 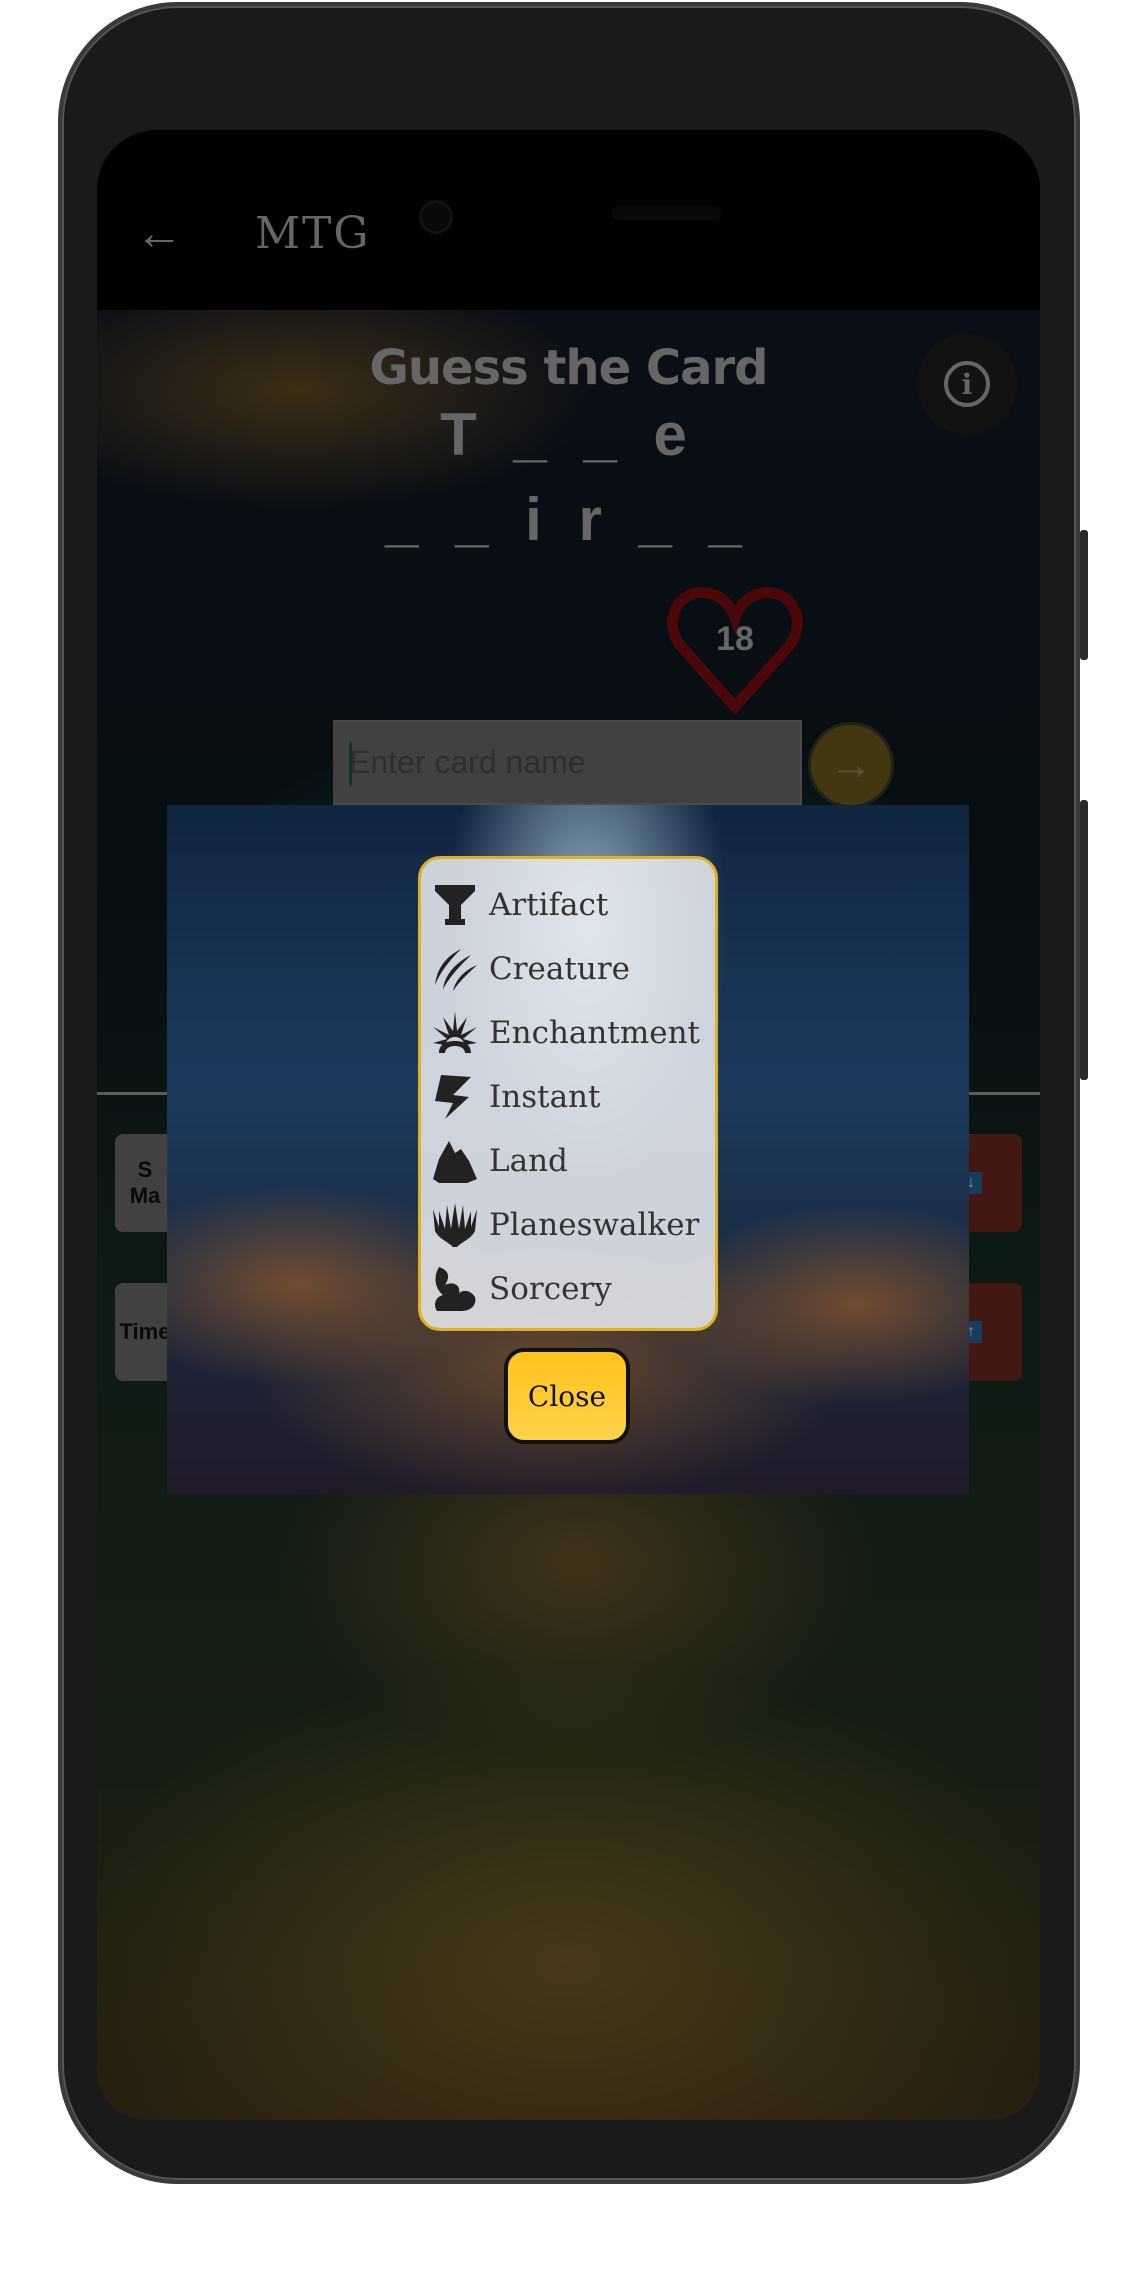 I want to click on list-item-creature: Creature, so click(x=568, y=969).